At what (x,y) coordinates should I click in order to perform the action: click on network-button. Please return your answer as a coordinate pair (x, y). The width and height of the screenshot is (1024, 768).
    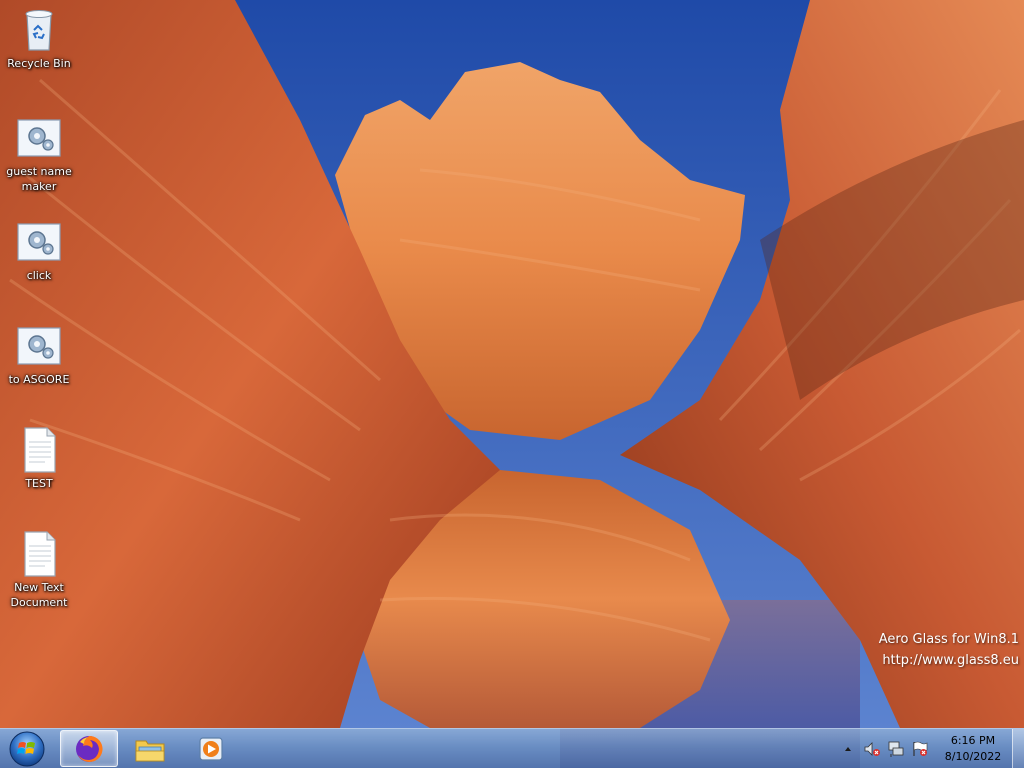
    Looking at the image, I should click on (896, 749).